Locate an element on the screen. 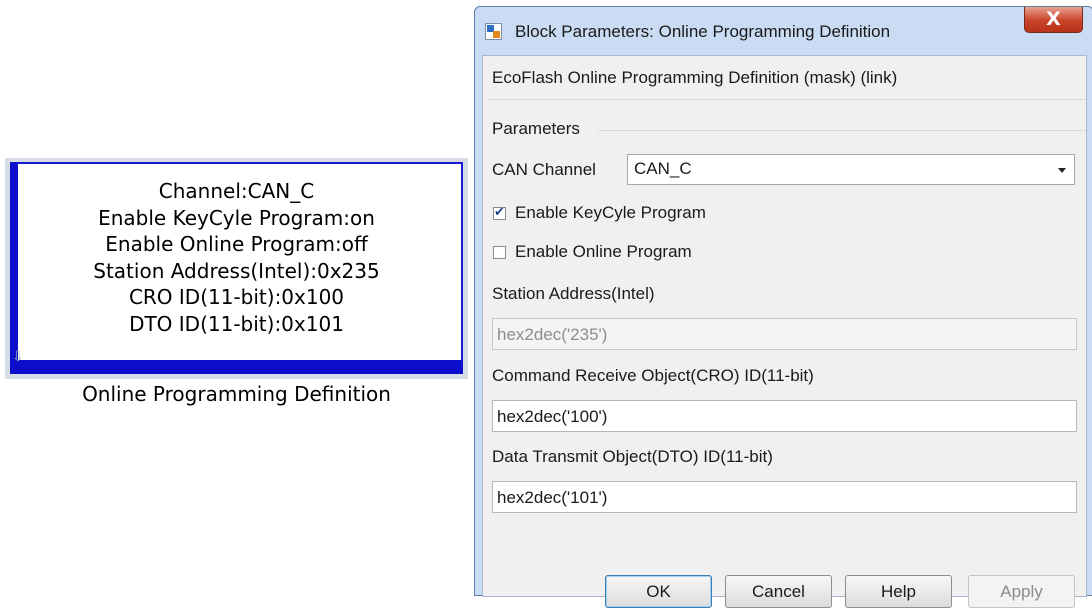  parameters-heading: Parameters is located at coordinates (536, 128).